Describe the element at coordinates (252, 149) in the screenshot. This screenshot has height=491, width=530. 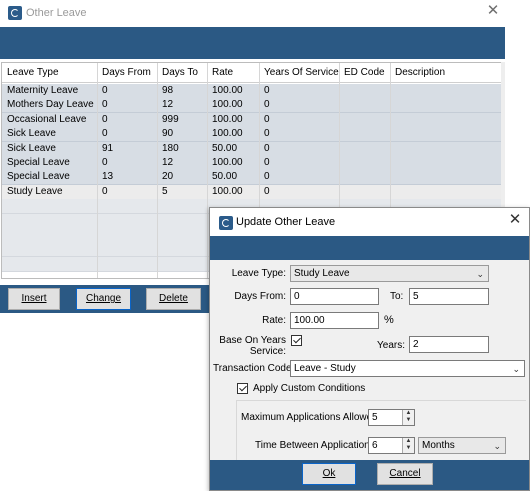
I see `table-row: Sick Leave 91 180 50.00 0` at that location.